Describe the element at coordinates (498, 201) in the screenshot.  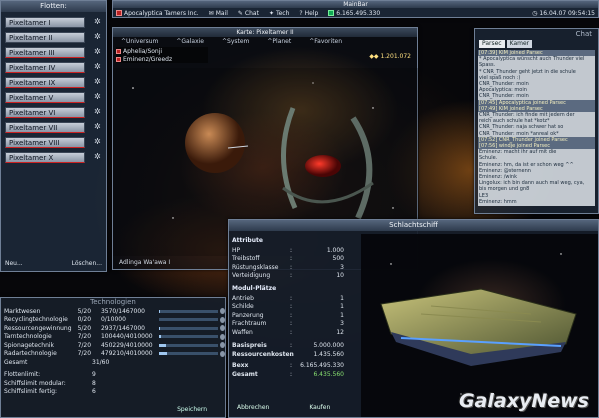
I see `chat-line: Eminenz: hmm` at that location.